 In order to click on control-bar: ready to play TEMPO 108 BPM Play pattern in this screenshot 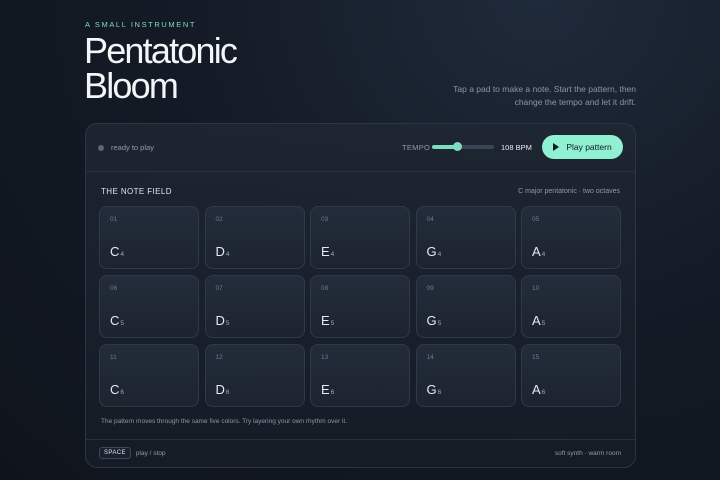, I will do `click(360, 148)`.